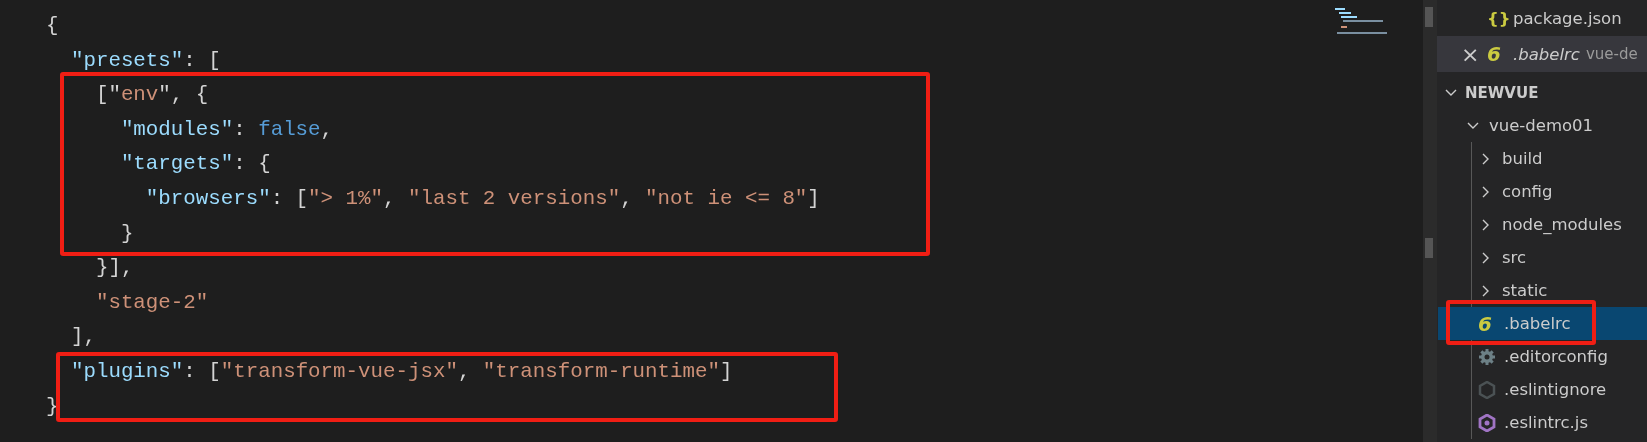  Describe the element at coordinates (1542, 191) in the screenshot. I see `folder-item: config` at that location.